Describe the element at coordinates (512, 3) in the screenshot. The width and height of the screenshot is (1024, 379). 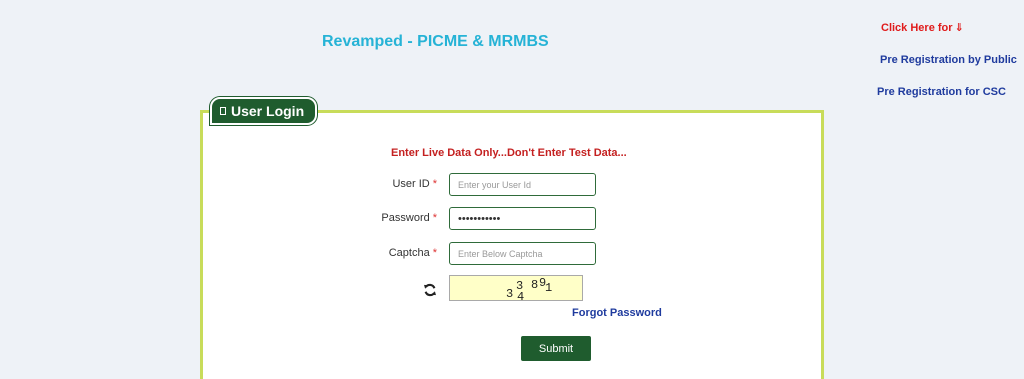
I see `top-strip` at that location.